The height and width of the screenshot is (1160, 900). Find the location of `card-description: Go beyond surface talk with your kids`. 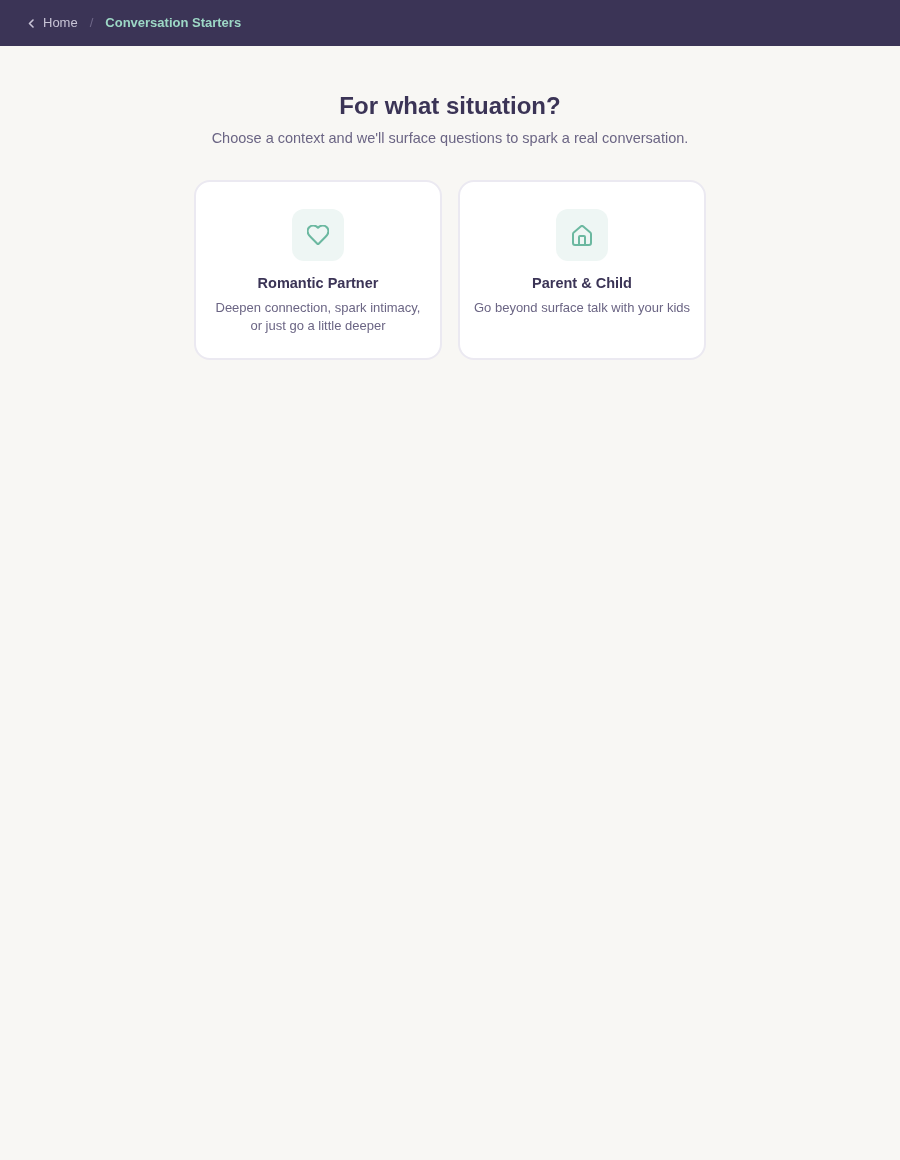

card-description: Go beyond surface talk with your kids is located at coordinates (582, 308).